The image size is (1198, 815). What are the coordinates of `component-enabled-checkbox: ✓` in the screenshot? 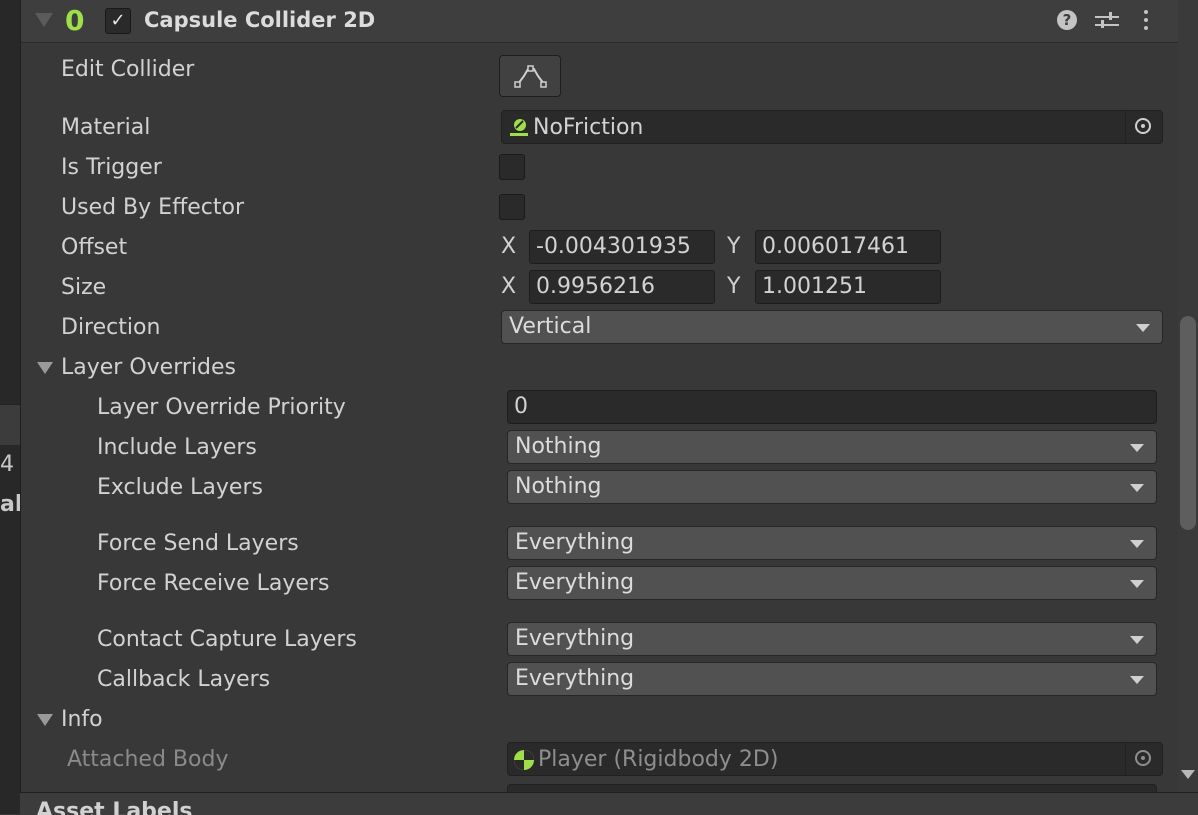 It's located at (118, 21).